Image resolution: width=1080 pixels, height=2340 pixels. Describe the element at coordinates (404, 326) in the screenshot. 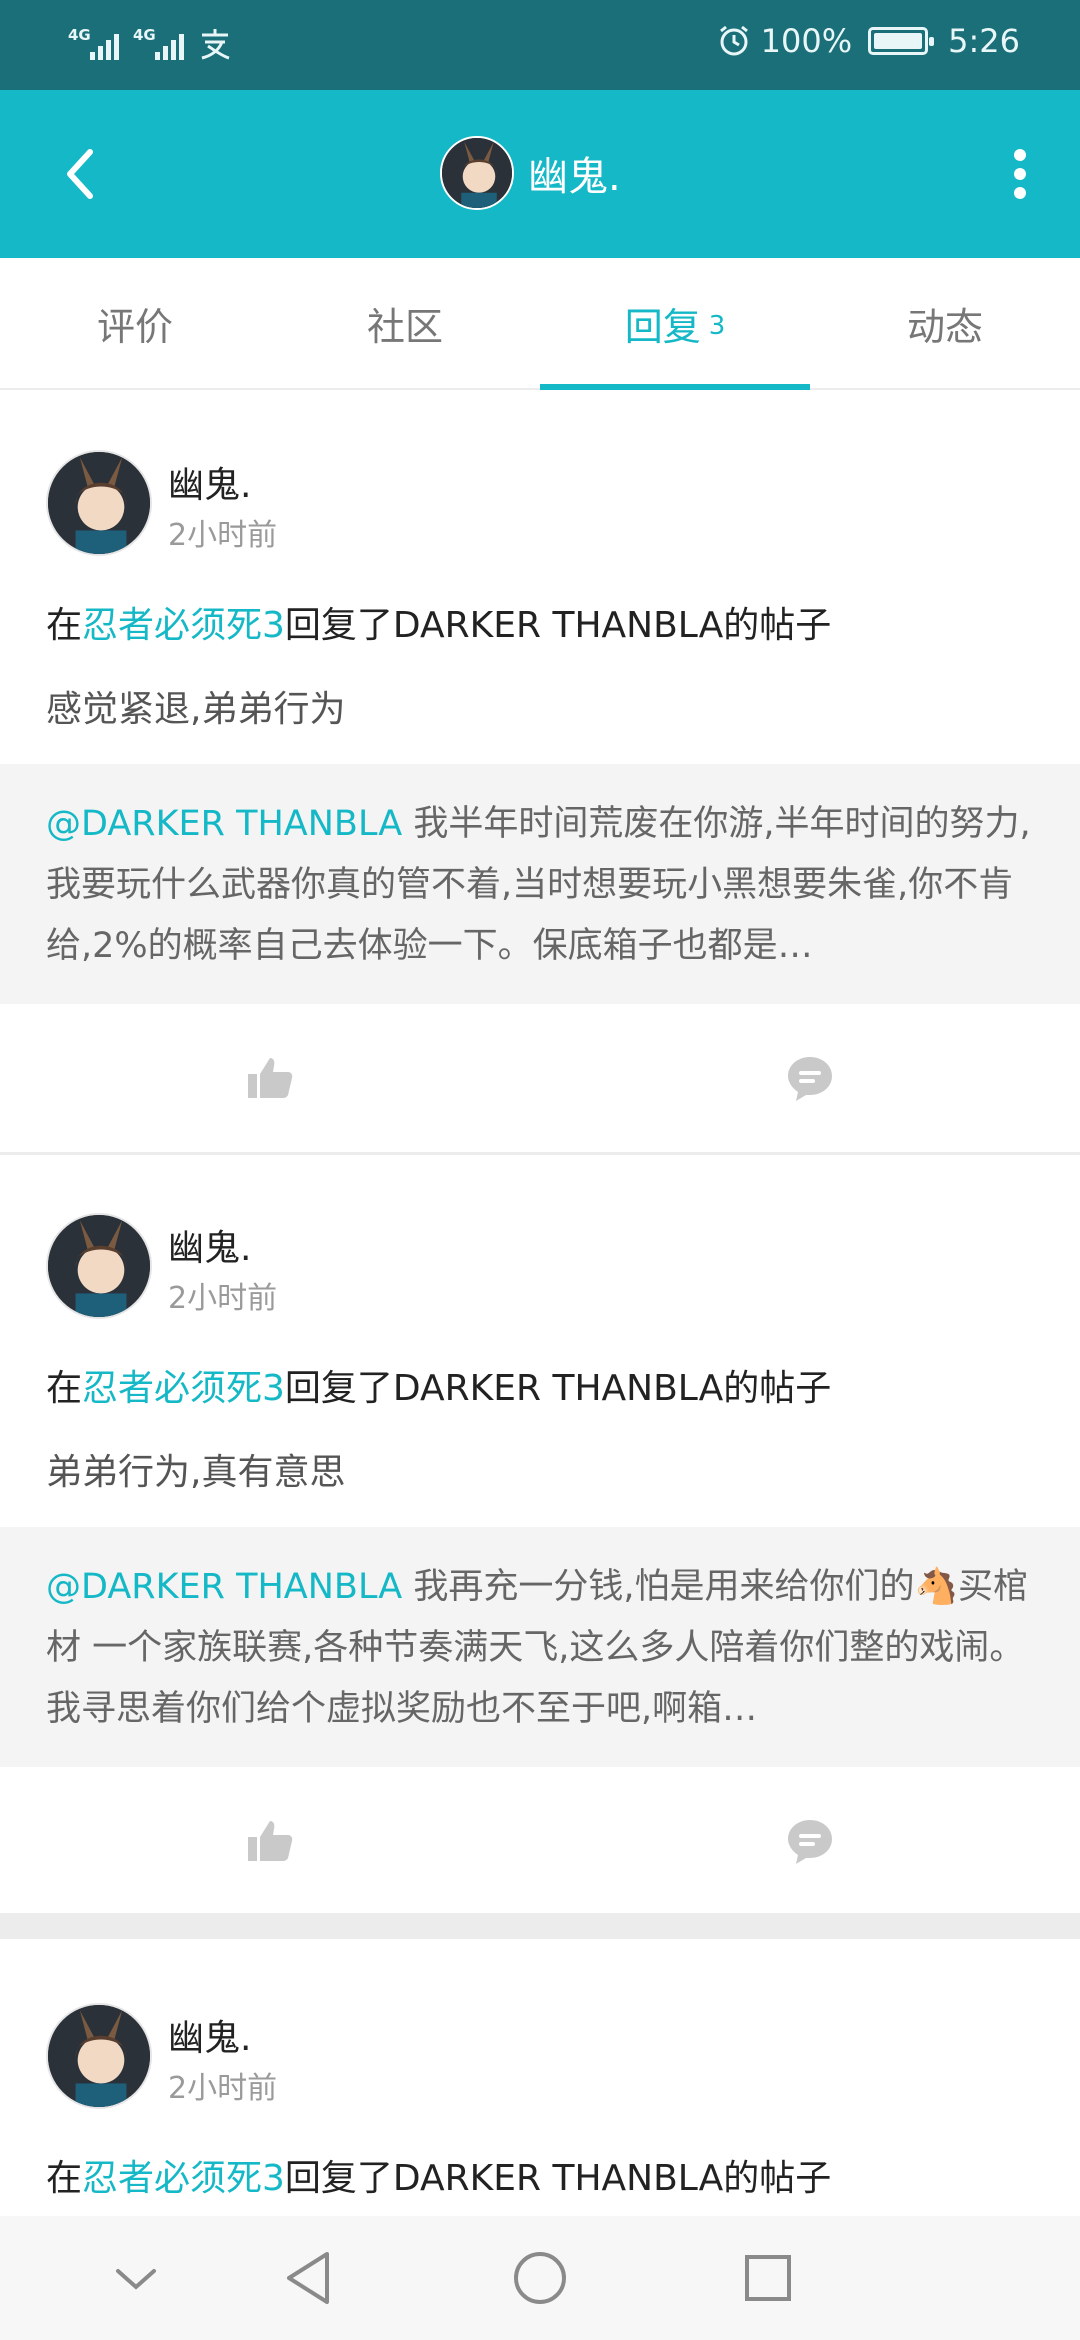

I see `tab-label: 社区` at that location.